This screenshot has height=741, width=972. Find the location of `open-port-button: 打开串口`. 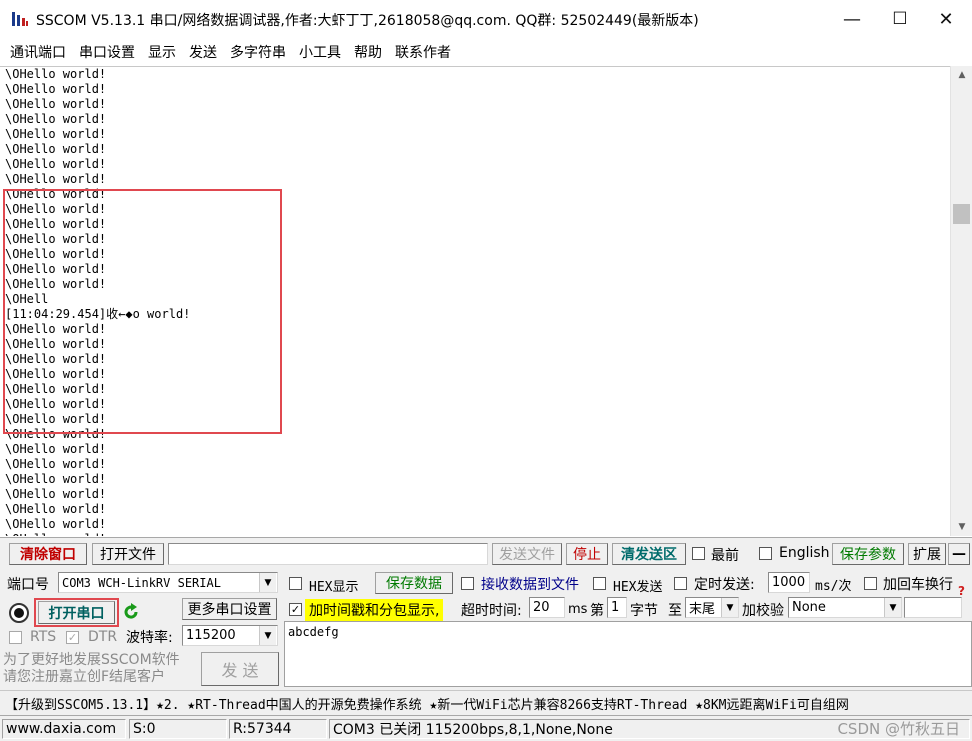

open-port-button: 打开串口 is located at coordinates (76, 612).